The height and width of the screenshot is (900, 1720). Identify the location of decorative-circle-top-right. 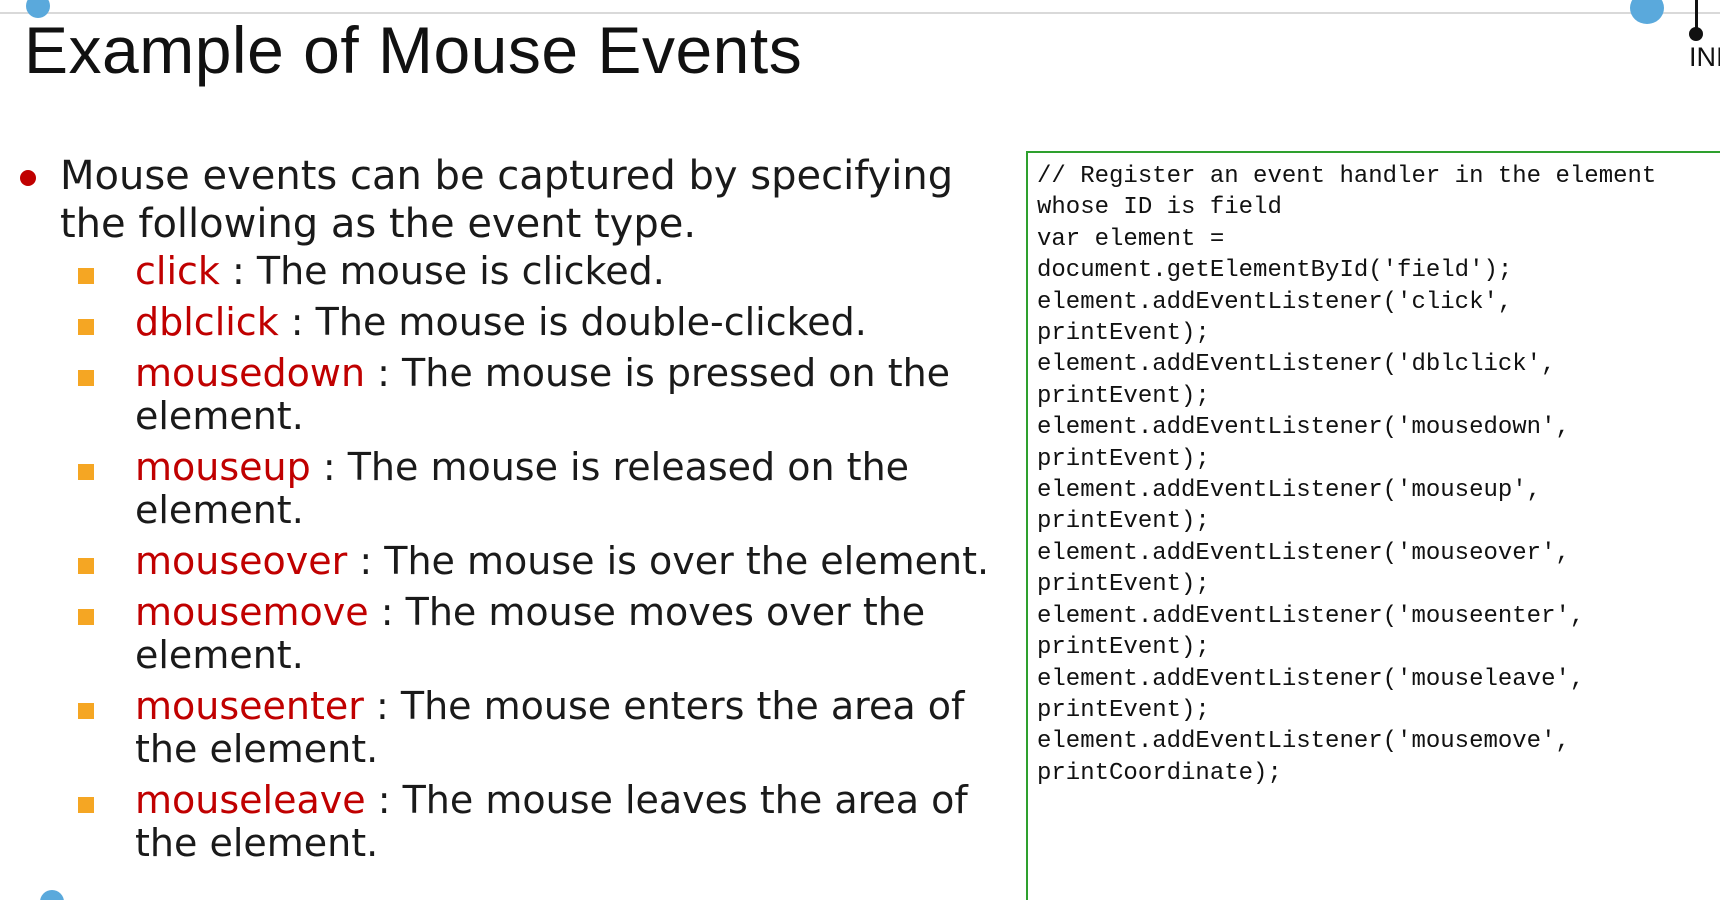
(1647, 12).